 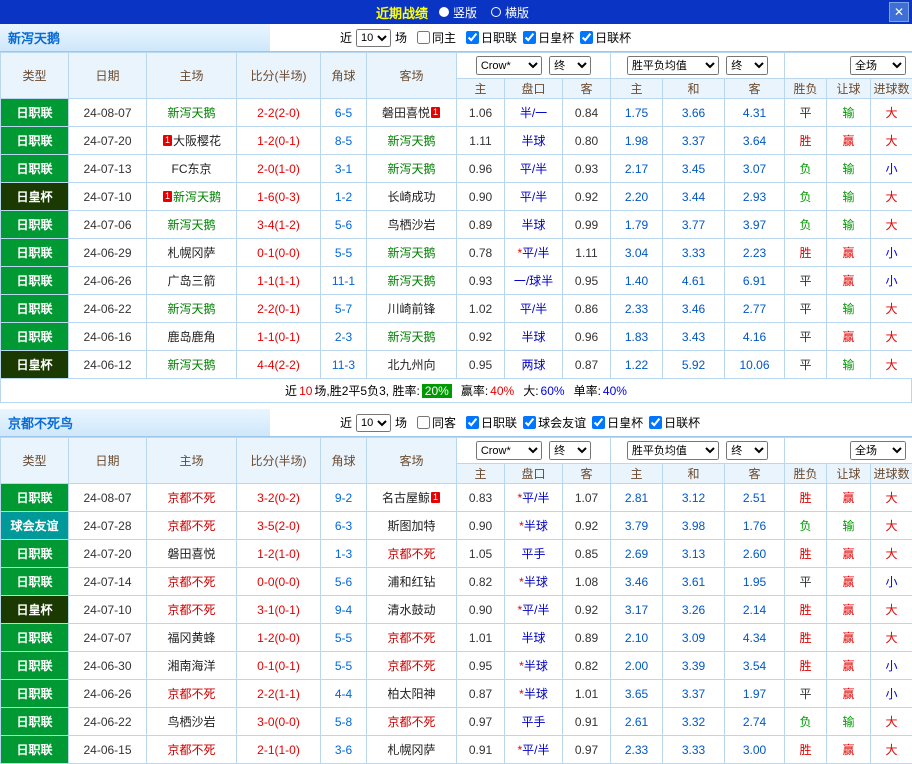 I want to click on wdl-result: 负, so click(x=806, y=225).